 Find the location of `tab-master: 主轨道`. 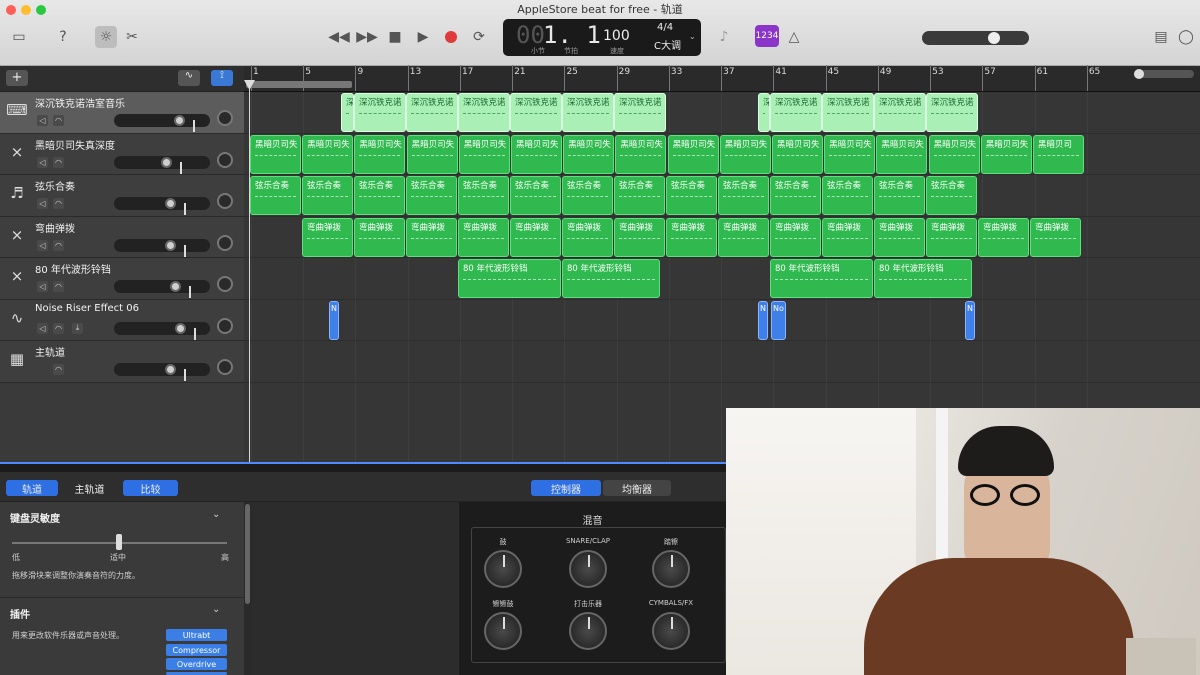

tab-master: 主轨道 is located at coordinates (89, 488).